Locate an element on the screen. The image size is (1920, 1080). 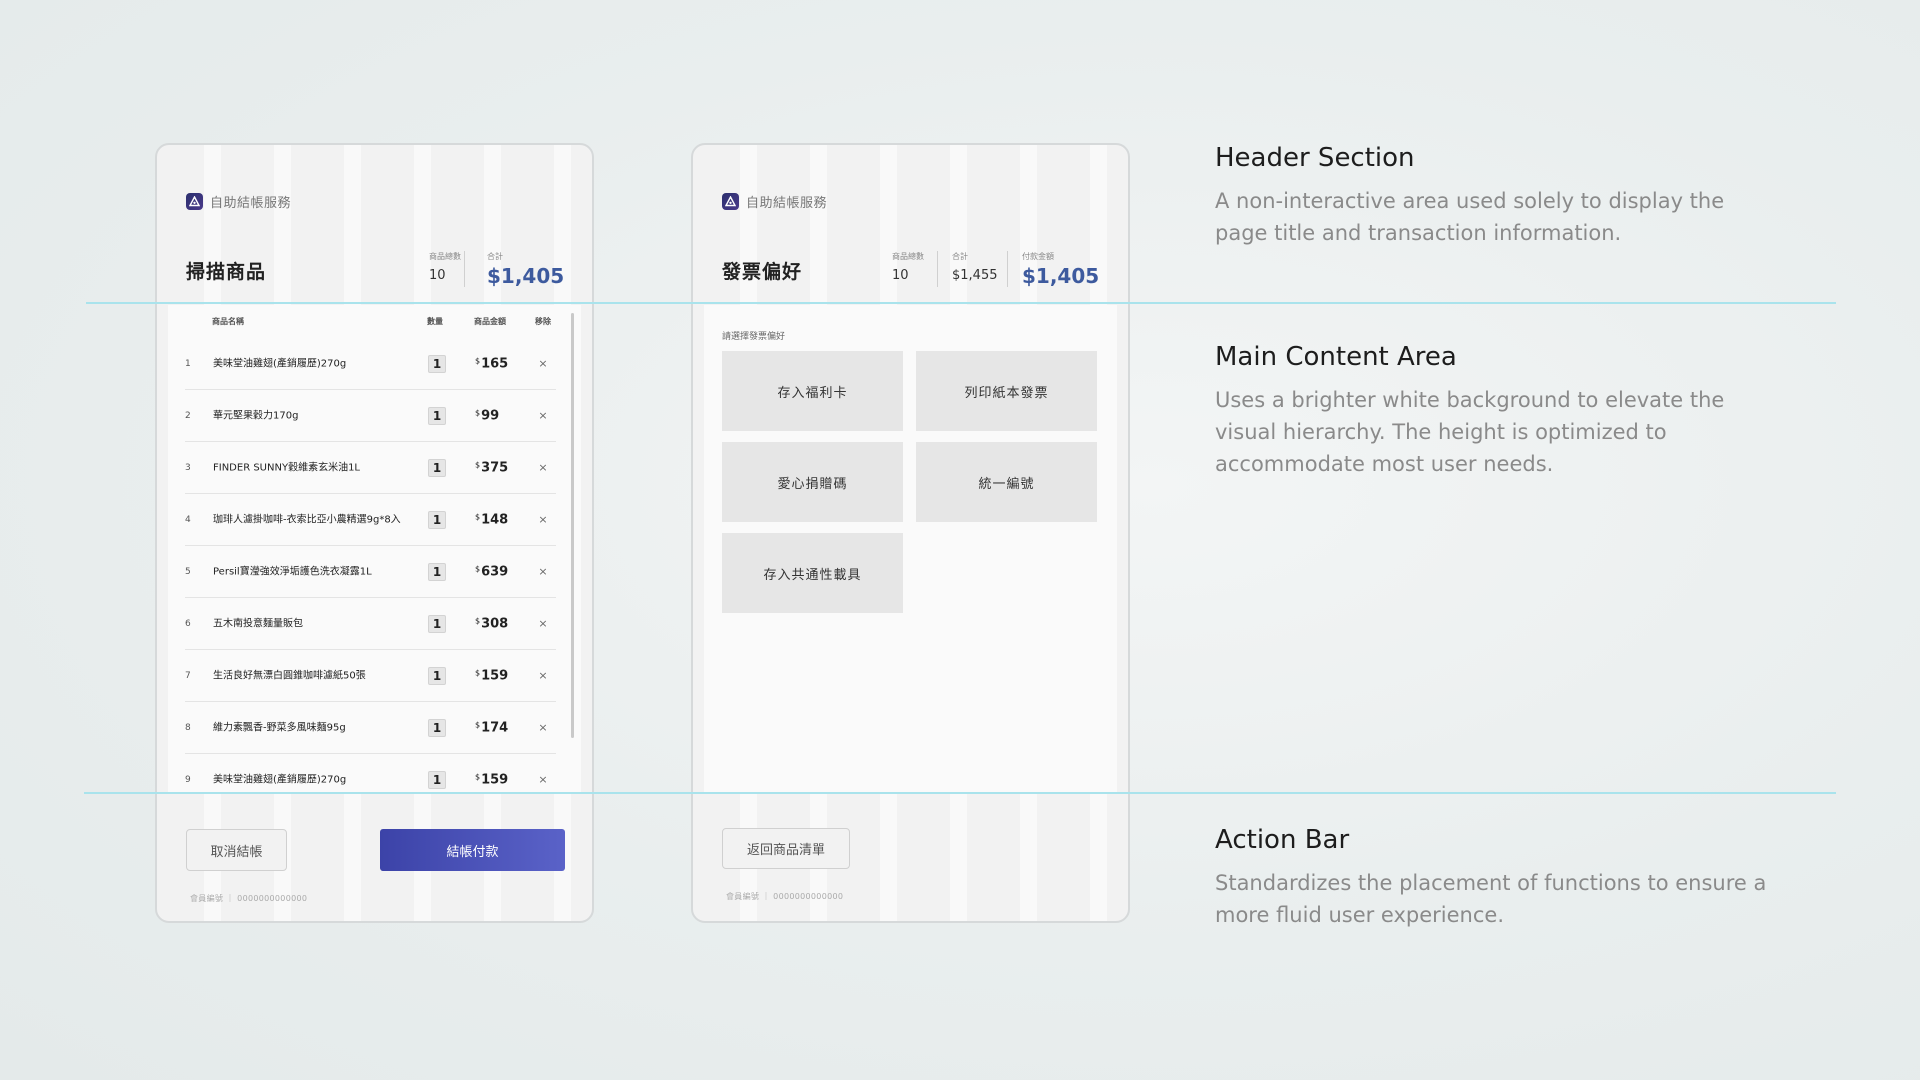
col-remove: 移除 is located at coordinates (543, 321).